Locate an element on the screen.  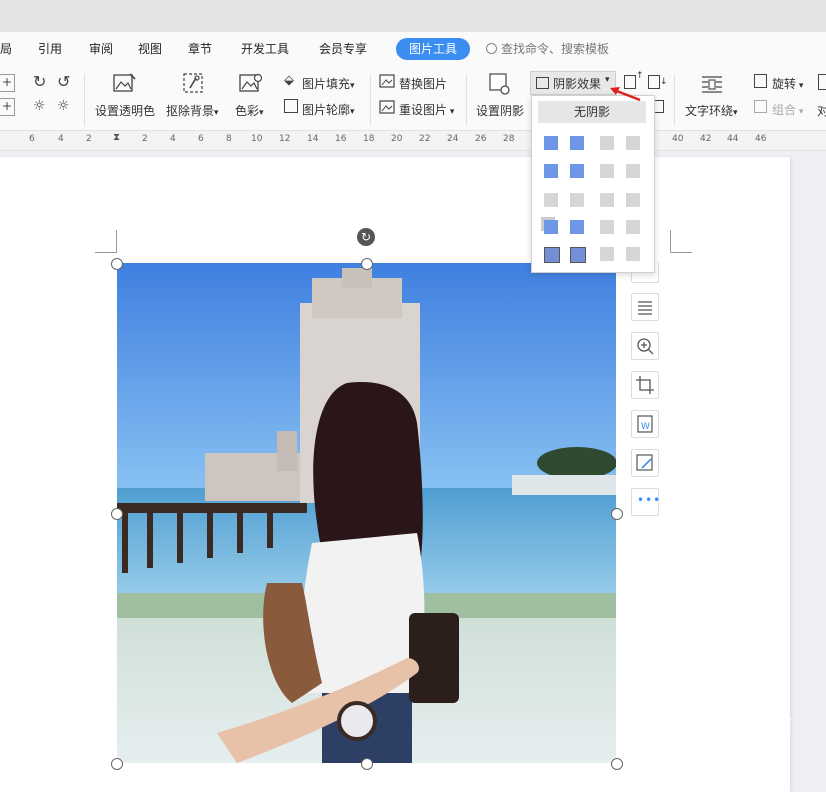
layout-options-button is located at coordinates (645, 307).